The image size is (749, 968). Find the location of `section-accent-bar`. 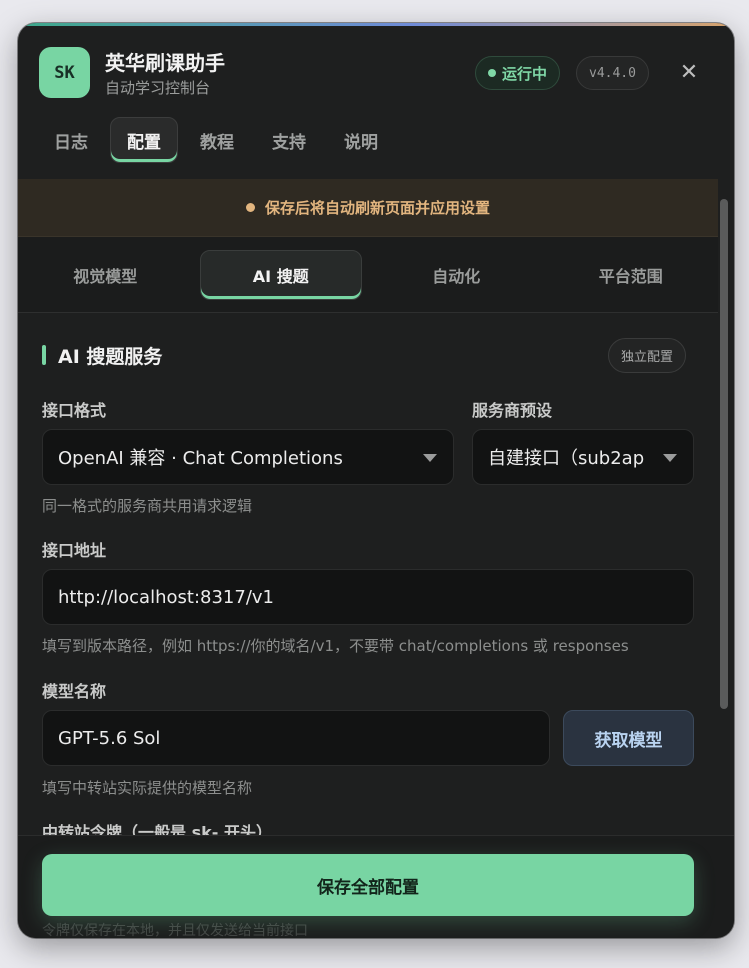

section-accent-bar is located at coordinates (44, 355).